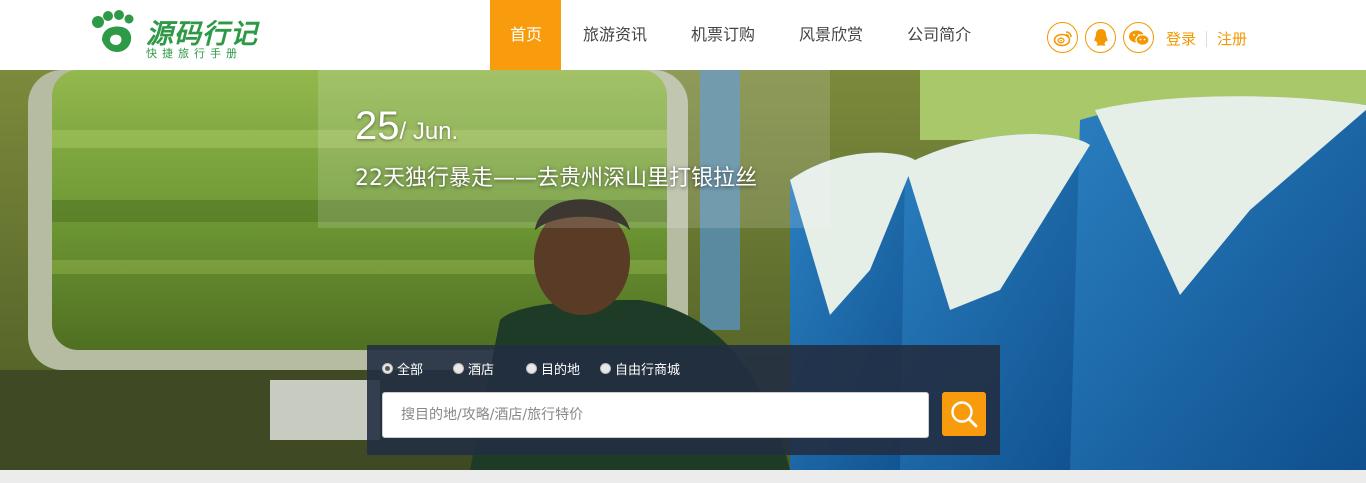 Image resolution: width=1366 pixels, height=483 pixels. What do you see at coordinates (556, 176) in the screenshot?
I see `banner-headline: 22天独行暴走——去贵州深山里打银拉丝` at bounding box center [556, 176].